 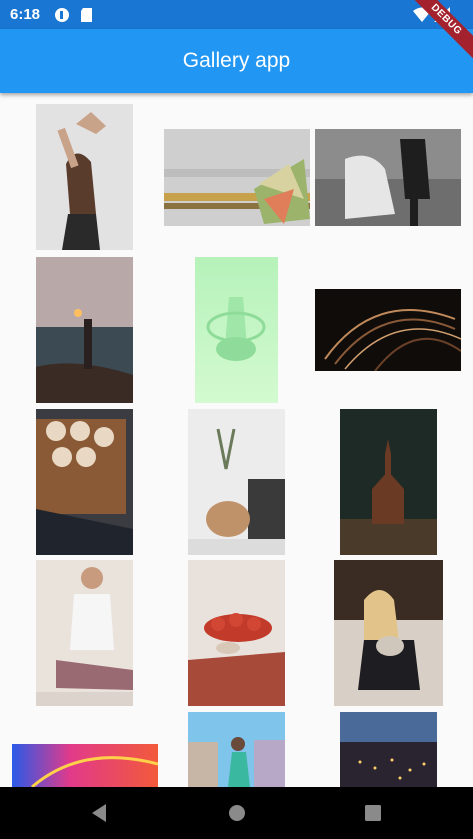 What do you see at coordinates (236, 330) in the screenshot?
I see `gallery-item-green-sculpture` at bounding box center [236, 330].